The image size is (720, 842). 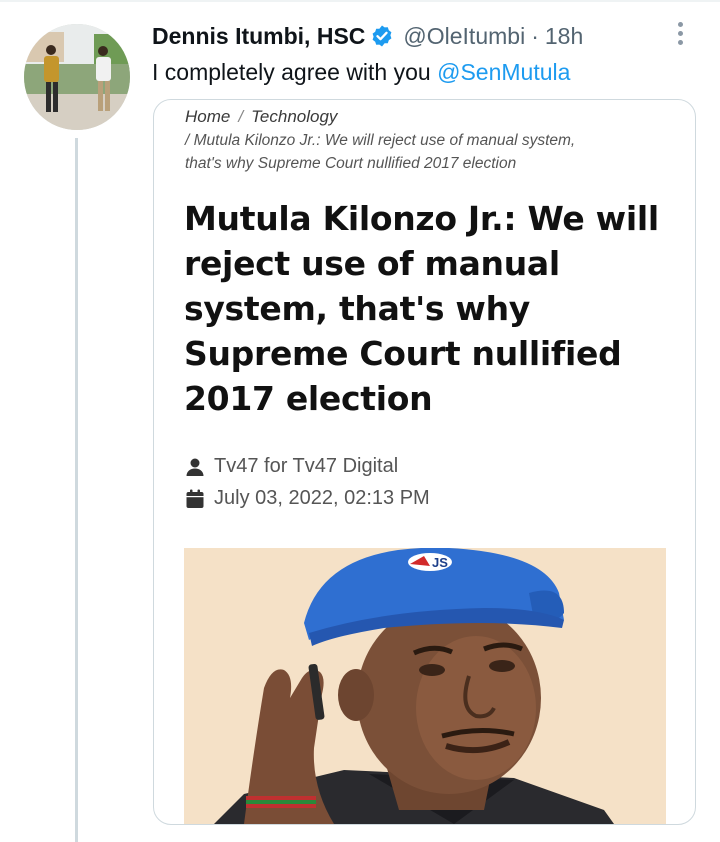 What do you see at coordinates (195, 498) in the screenshot?
I see `calendar-icon` at bounding box center [195, 498].